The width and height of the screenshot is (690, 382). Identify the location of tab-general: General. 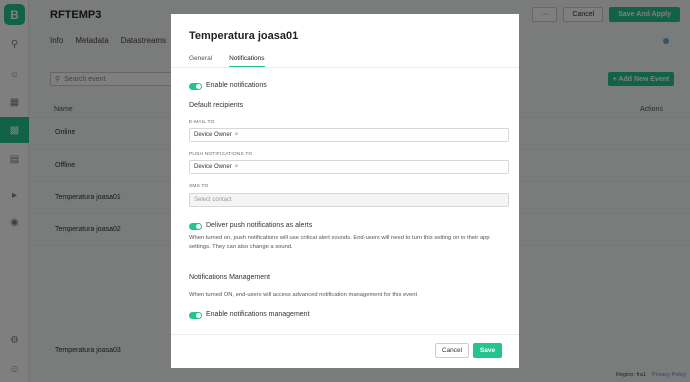
(200, 61).